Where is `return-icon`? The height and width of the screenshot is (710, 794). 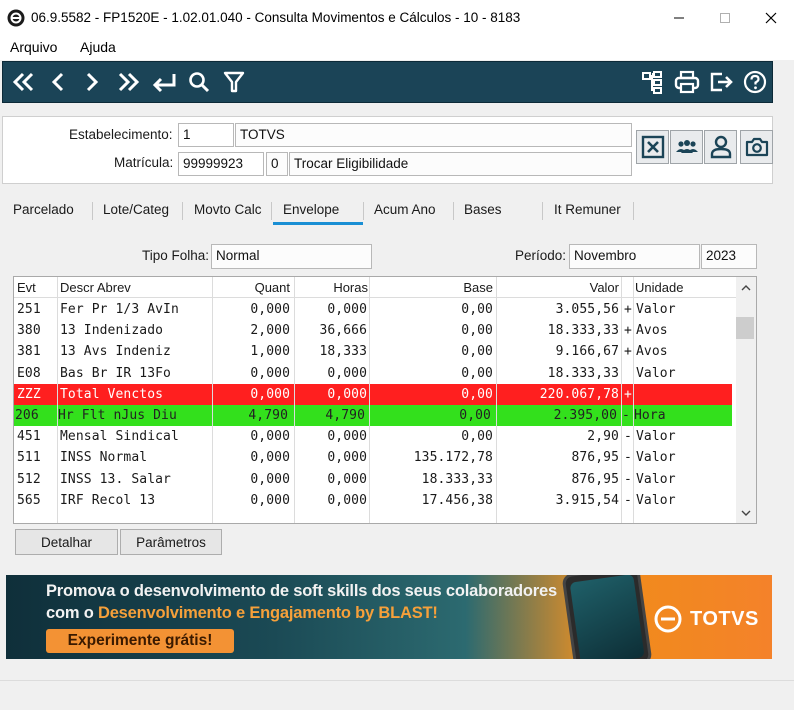 return-icon is located at coordinates (164, 83).